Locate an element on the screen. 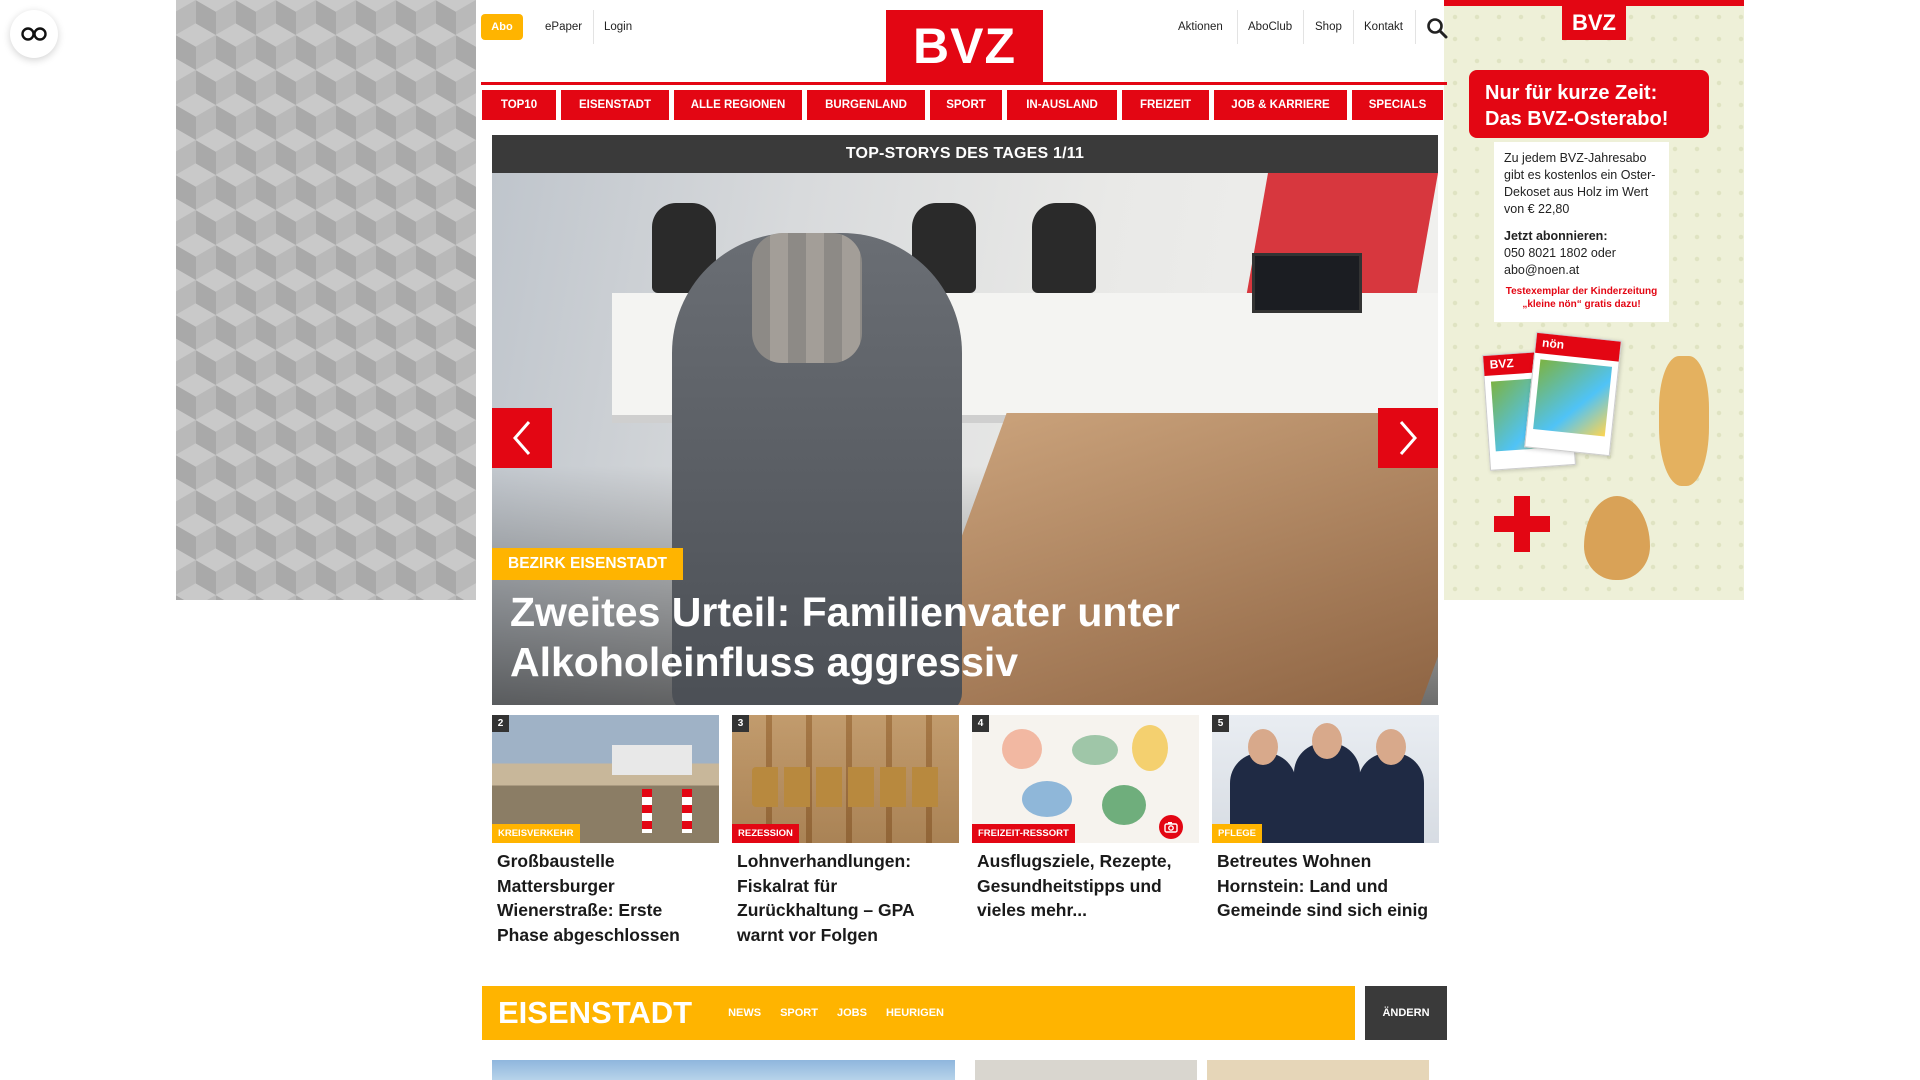 The height and width of the screenshot is (1080, 1920). ad-magazine-noen: nön is located at coordinates (1573, 394).